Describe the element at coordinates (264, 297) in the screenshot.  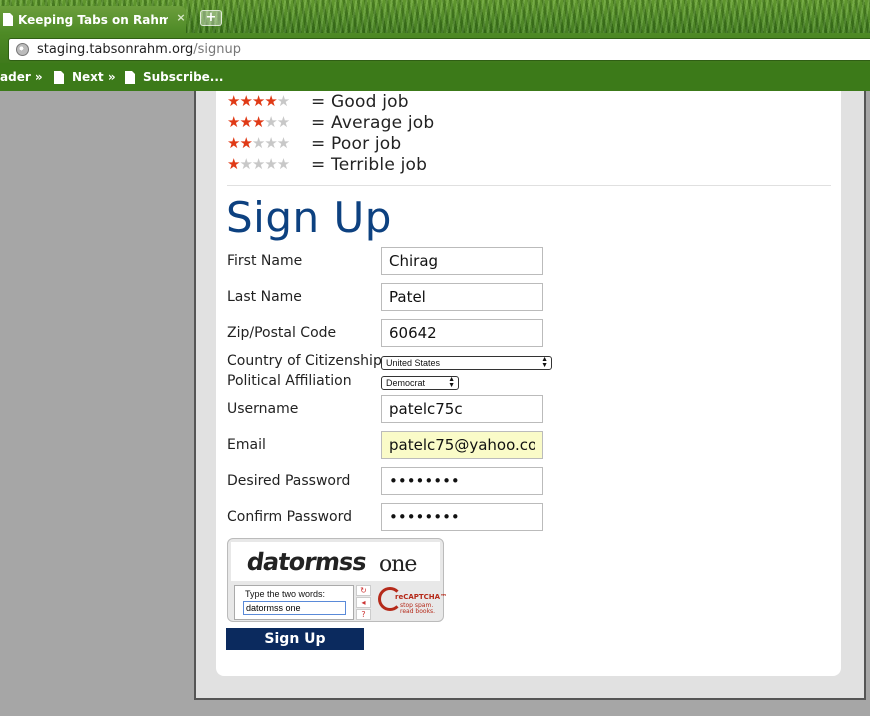
I see `last-name-label: Last Name` at that location.